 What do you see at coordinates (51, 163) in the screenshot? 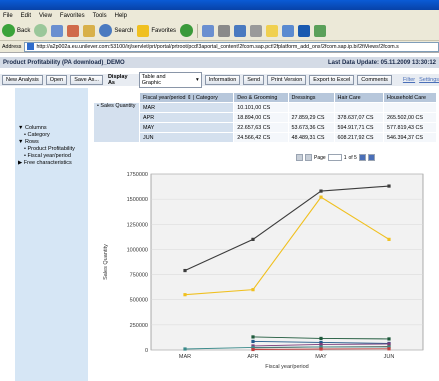
I see `nav-free-characteristics: ▶ Free characteristics` at bounding box center [51, 163].